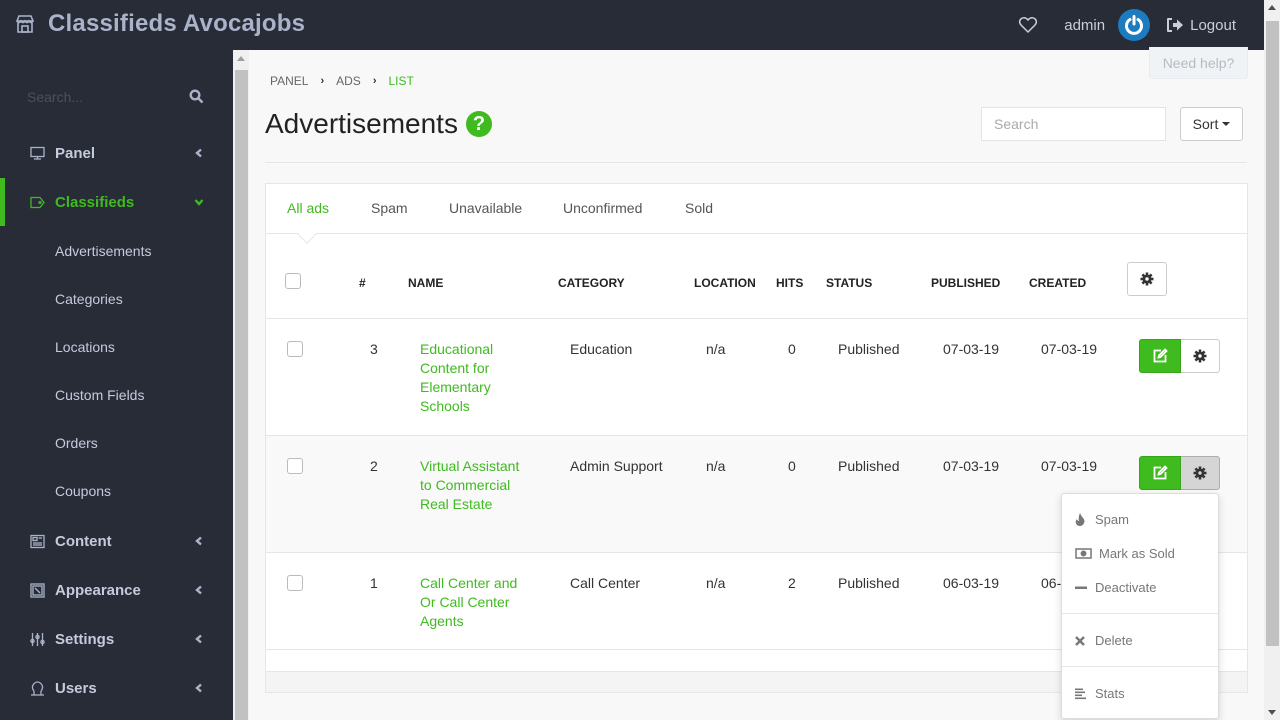 Image resolution: width=1280 pixels, height=720 pixels. I want to click on sidebar-item-appearance: Appearance, so click(116, 590).